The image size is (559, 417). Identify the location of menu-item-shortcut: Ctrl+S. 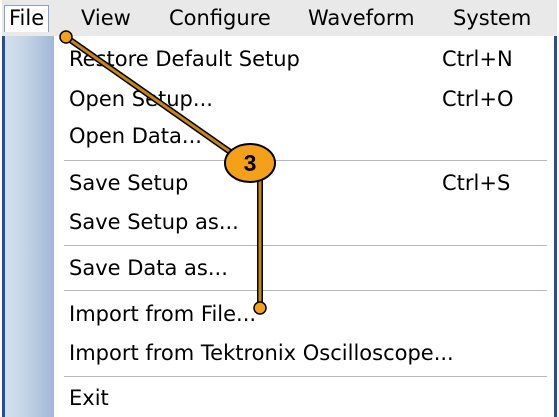
(476, 183).